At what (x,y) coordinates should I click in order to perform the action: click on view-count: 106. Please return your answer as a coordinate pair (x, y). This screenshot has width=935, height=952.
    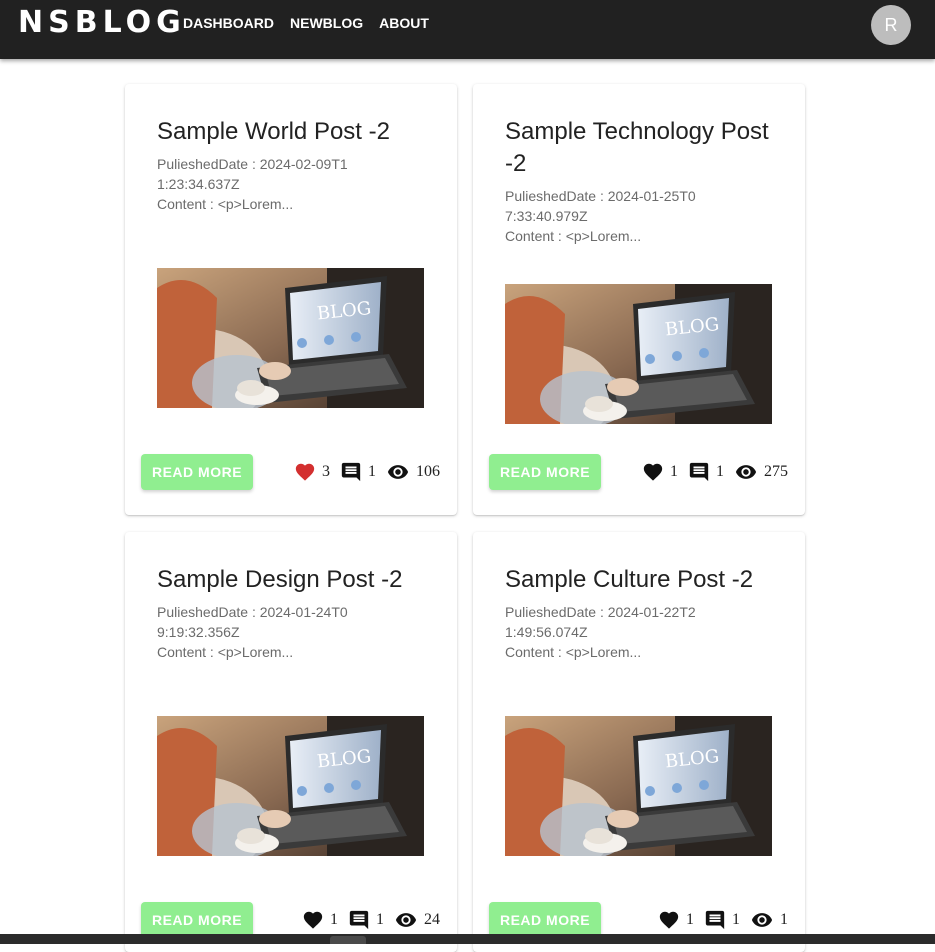
    Looking at the image, I should click on (428, 471).